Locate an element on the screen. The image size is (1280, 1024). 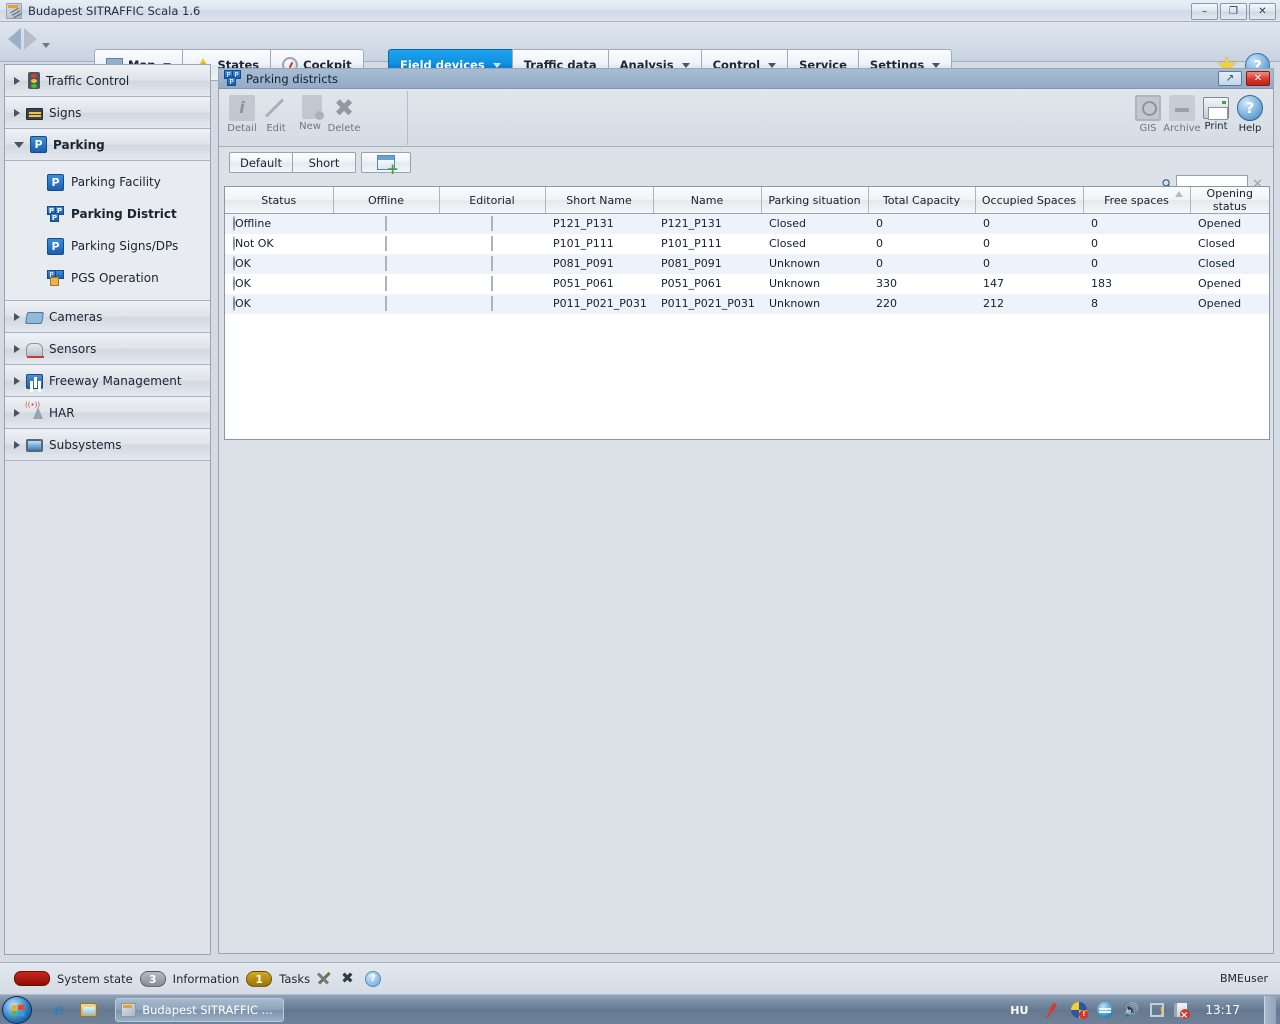
sidebar-item-har: HAR is located at coordinates (107, 413).